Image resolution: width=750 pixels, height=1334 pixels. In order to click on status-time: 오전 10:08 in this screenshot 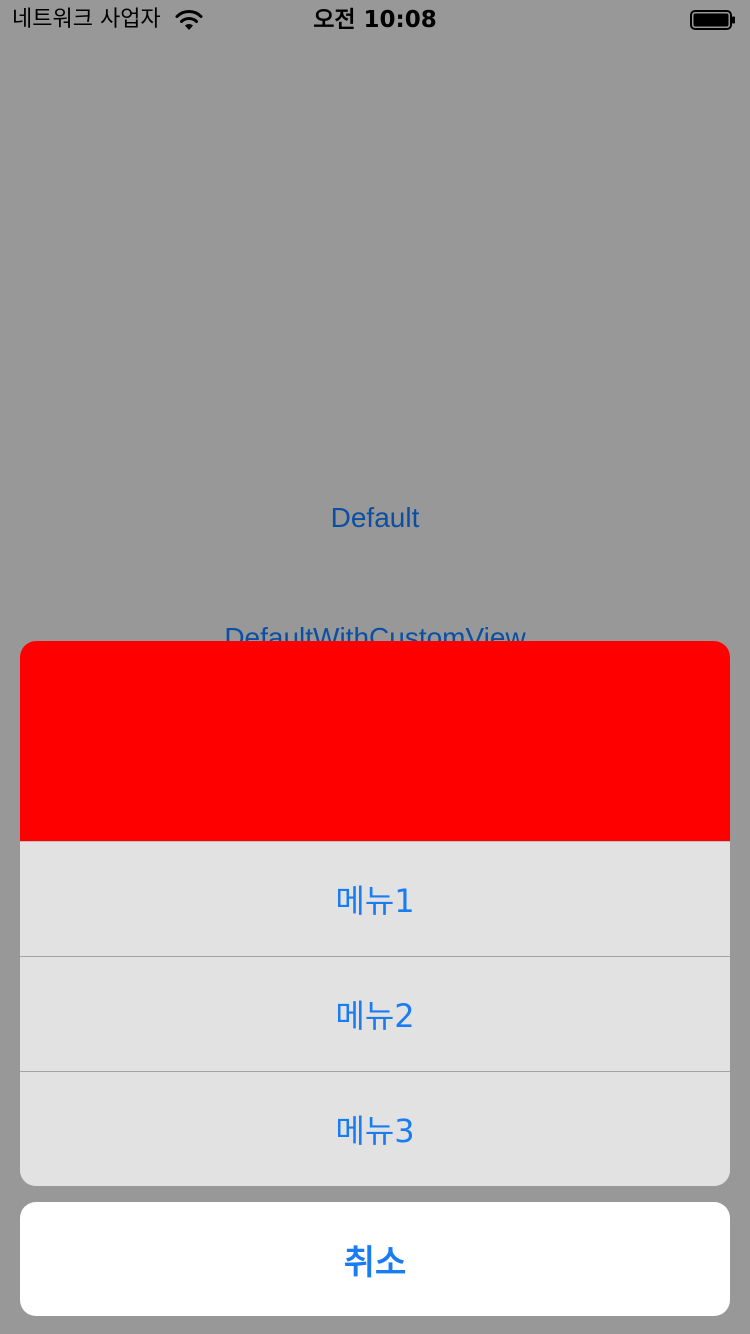, I will do `click(375, 20)`.